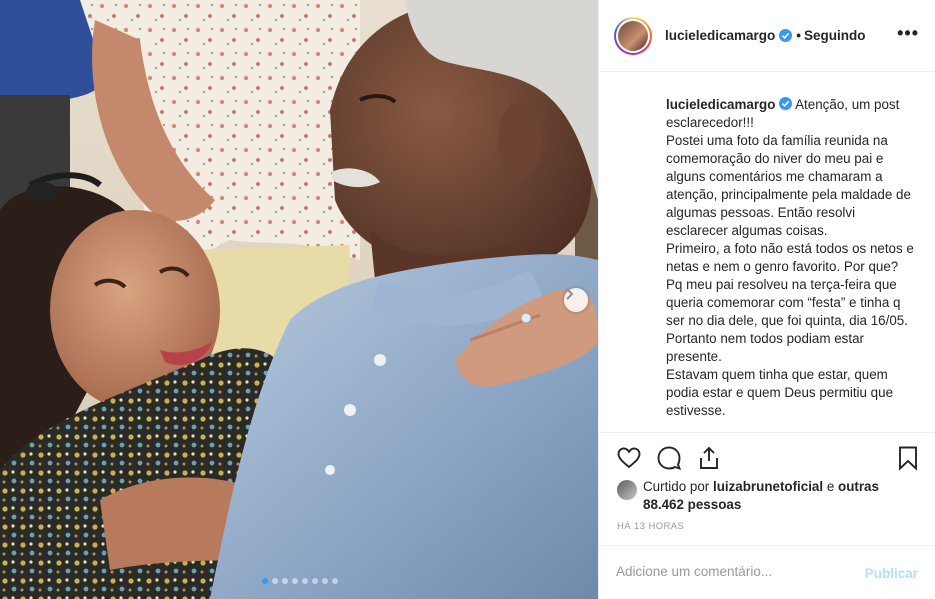 Image resolution: width=935 pixels, height=599 pixels. I want to click on chevron-right-icon, so click(570, 294).